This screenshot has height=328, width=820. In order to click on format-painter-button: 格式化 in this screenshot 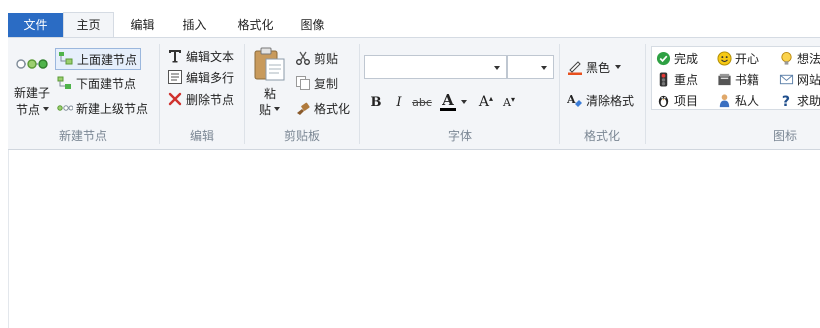, I will do `click(322, 108)`.